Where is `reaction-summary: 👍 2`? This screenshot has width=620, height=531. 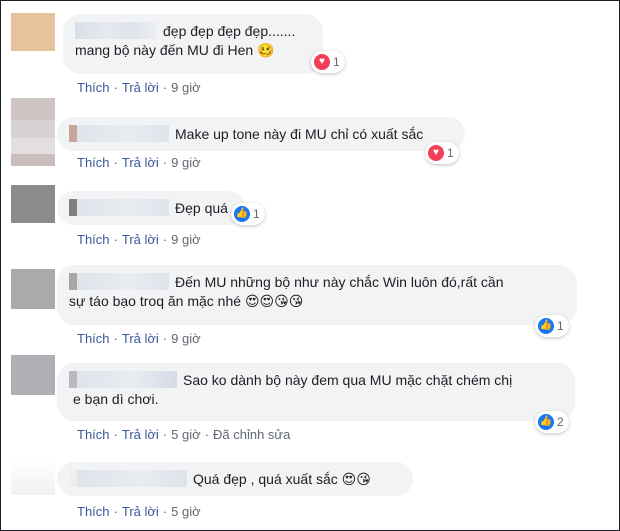
reaction-summary: 👍 2 is located at coordinates (552, 422).